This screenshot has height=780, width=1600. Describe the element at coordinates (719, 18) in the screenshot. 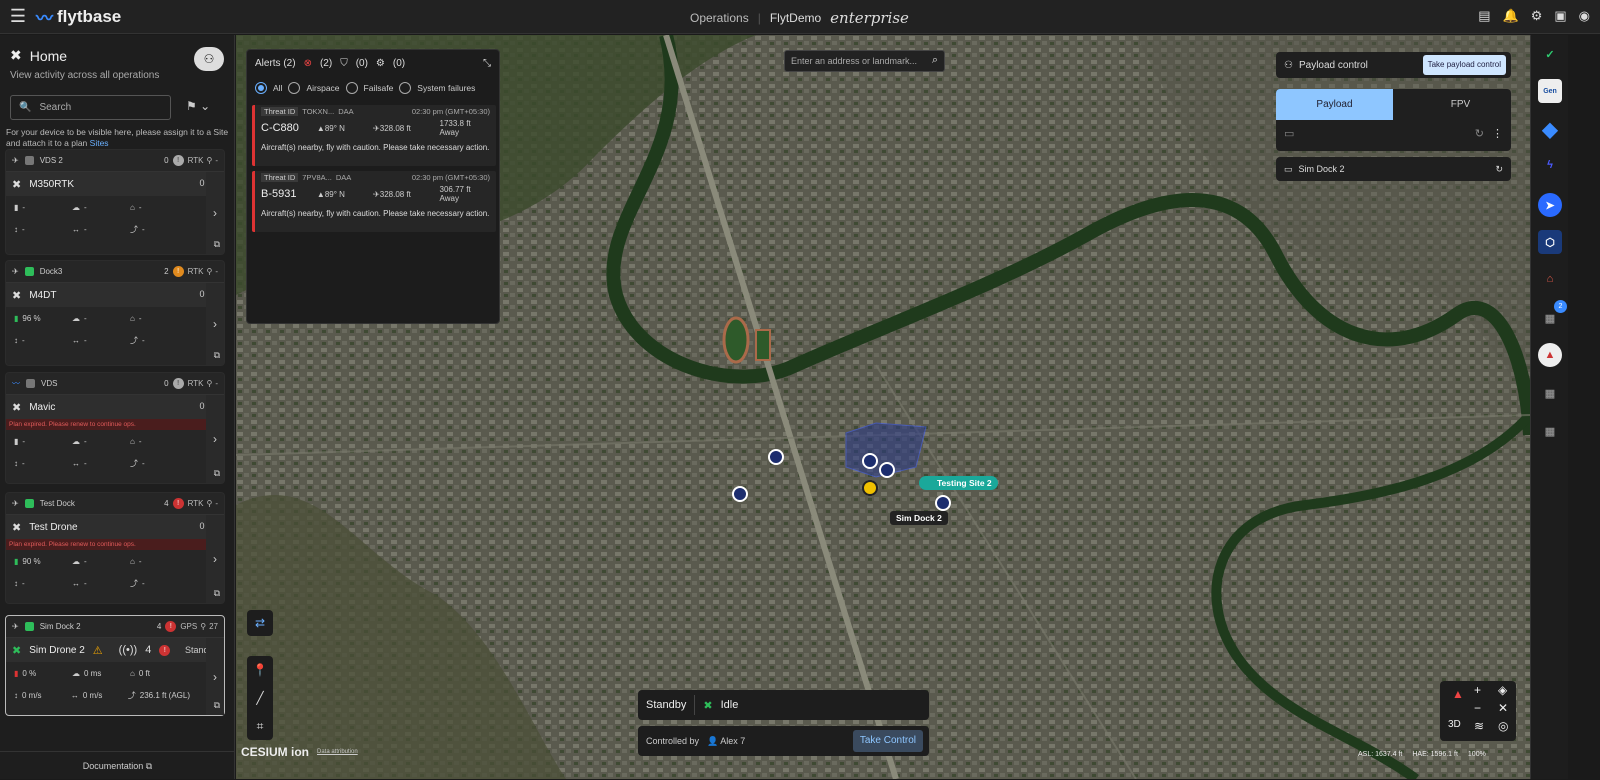

I see `operations-link: Operations` at that location.